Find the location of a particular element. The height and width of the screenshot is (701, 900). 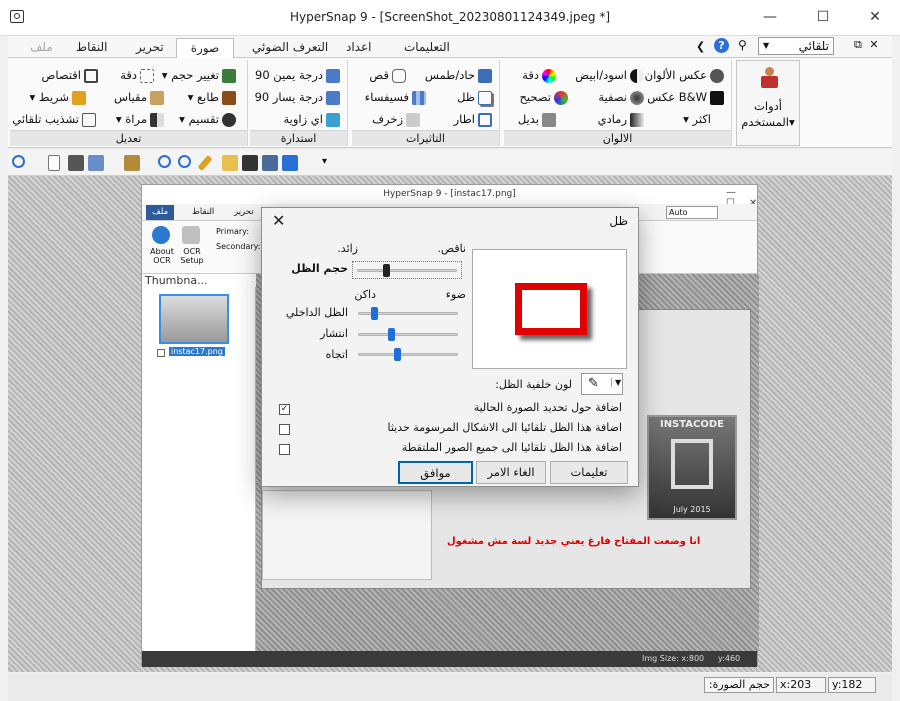

undo-icon is located at coordinates (164, 161).